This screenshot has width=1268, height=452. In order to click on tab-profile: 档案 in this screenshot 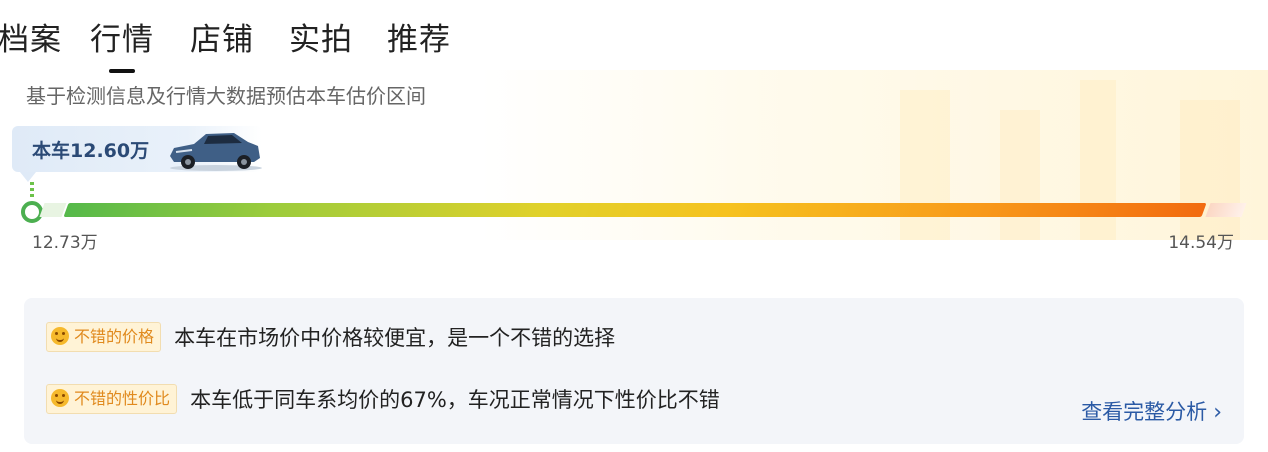, I will do `click(31, 36)`.